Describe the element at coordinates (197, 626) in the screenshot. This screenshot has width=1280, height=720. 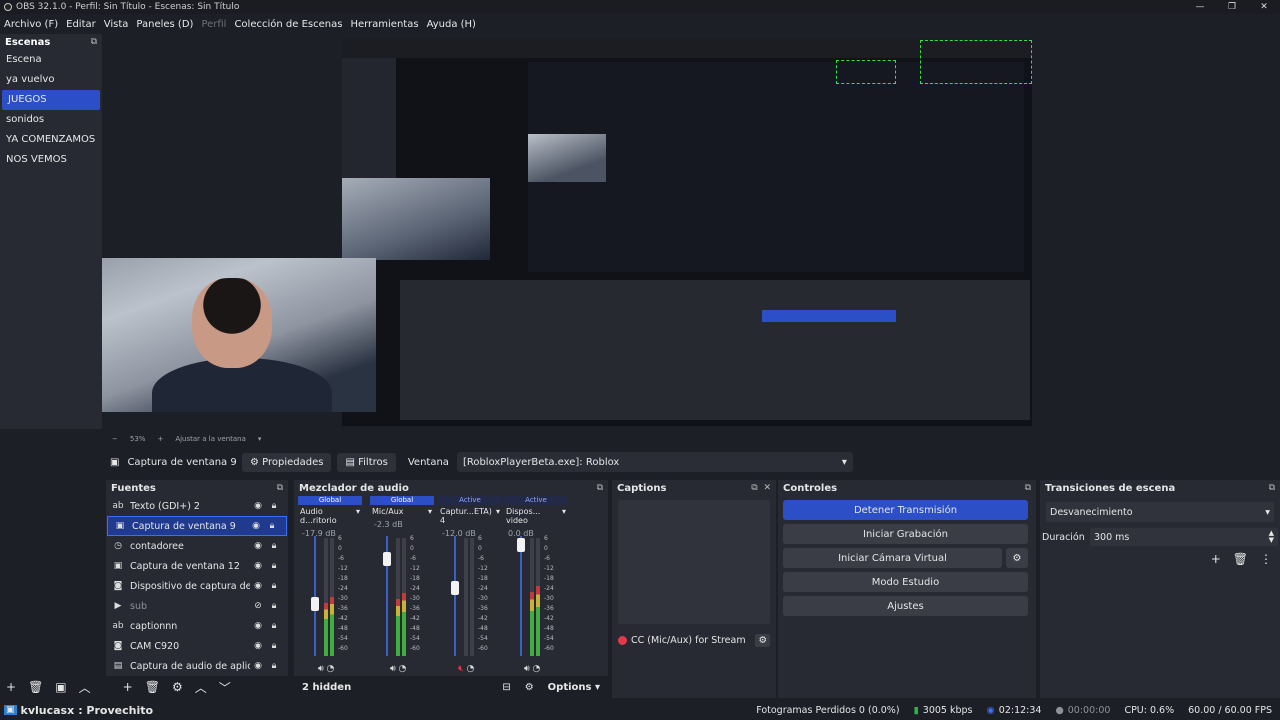
I see `source-item: ab captionnn ◉ 🔒︎` at that location.